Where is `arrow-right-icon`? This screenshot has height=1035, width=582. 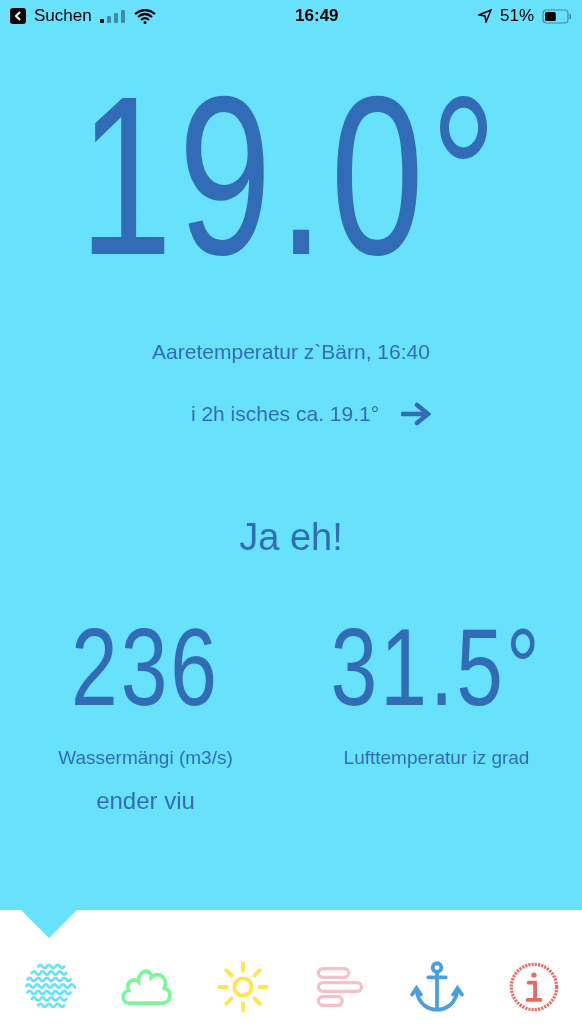
arrow-right-icon is located at coordinates (416, 414).